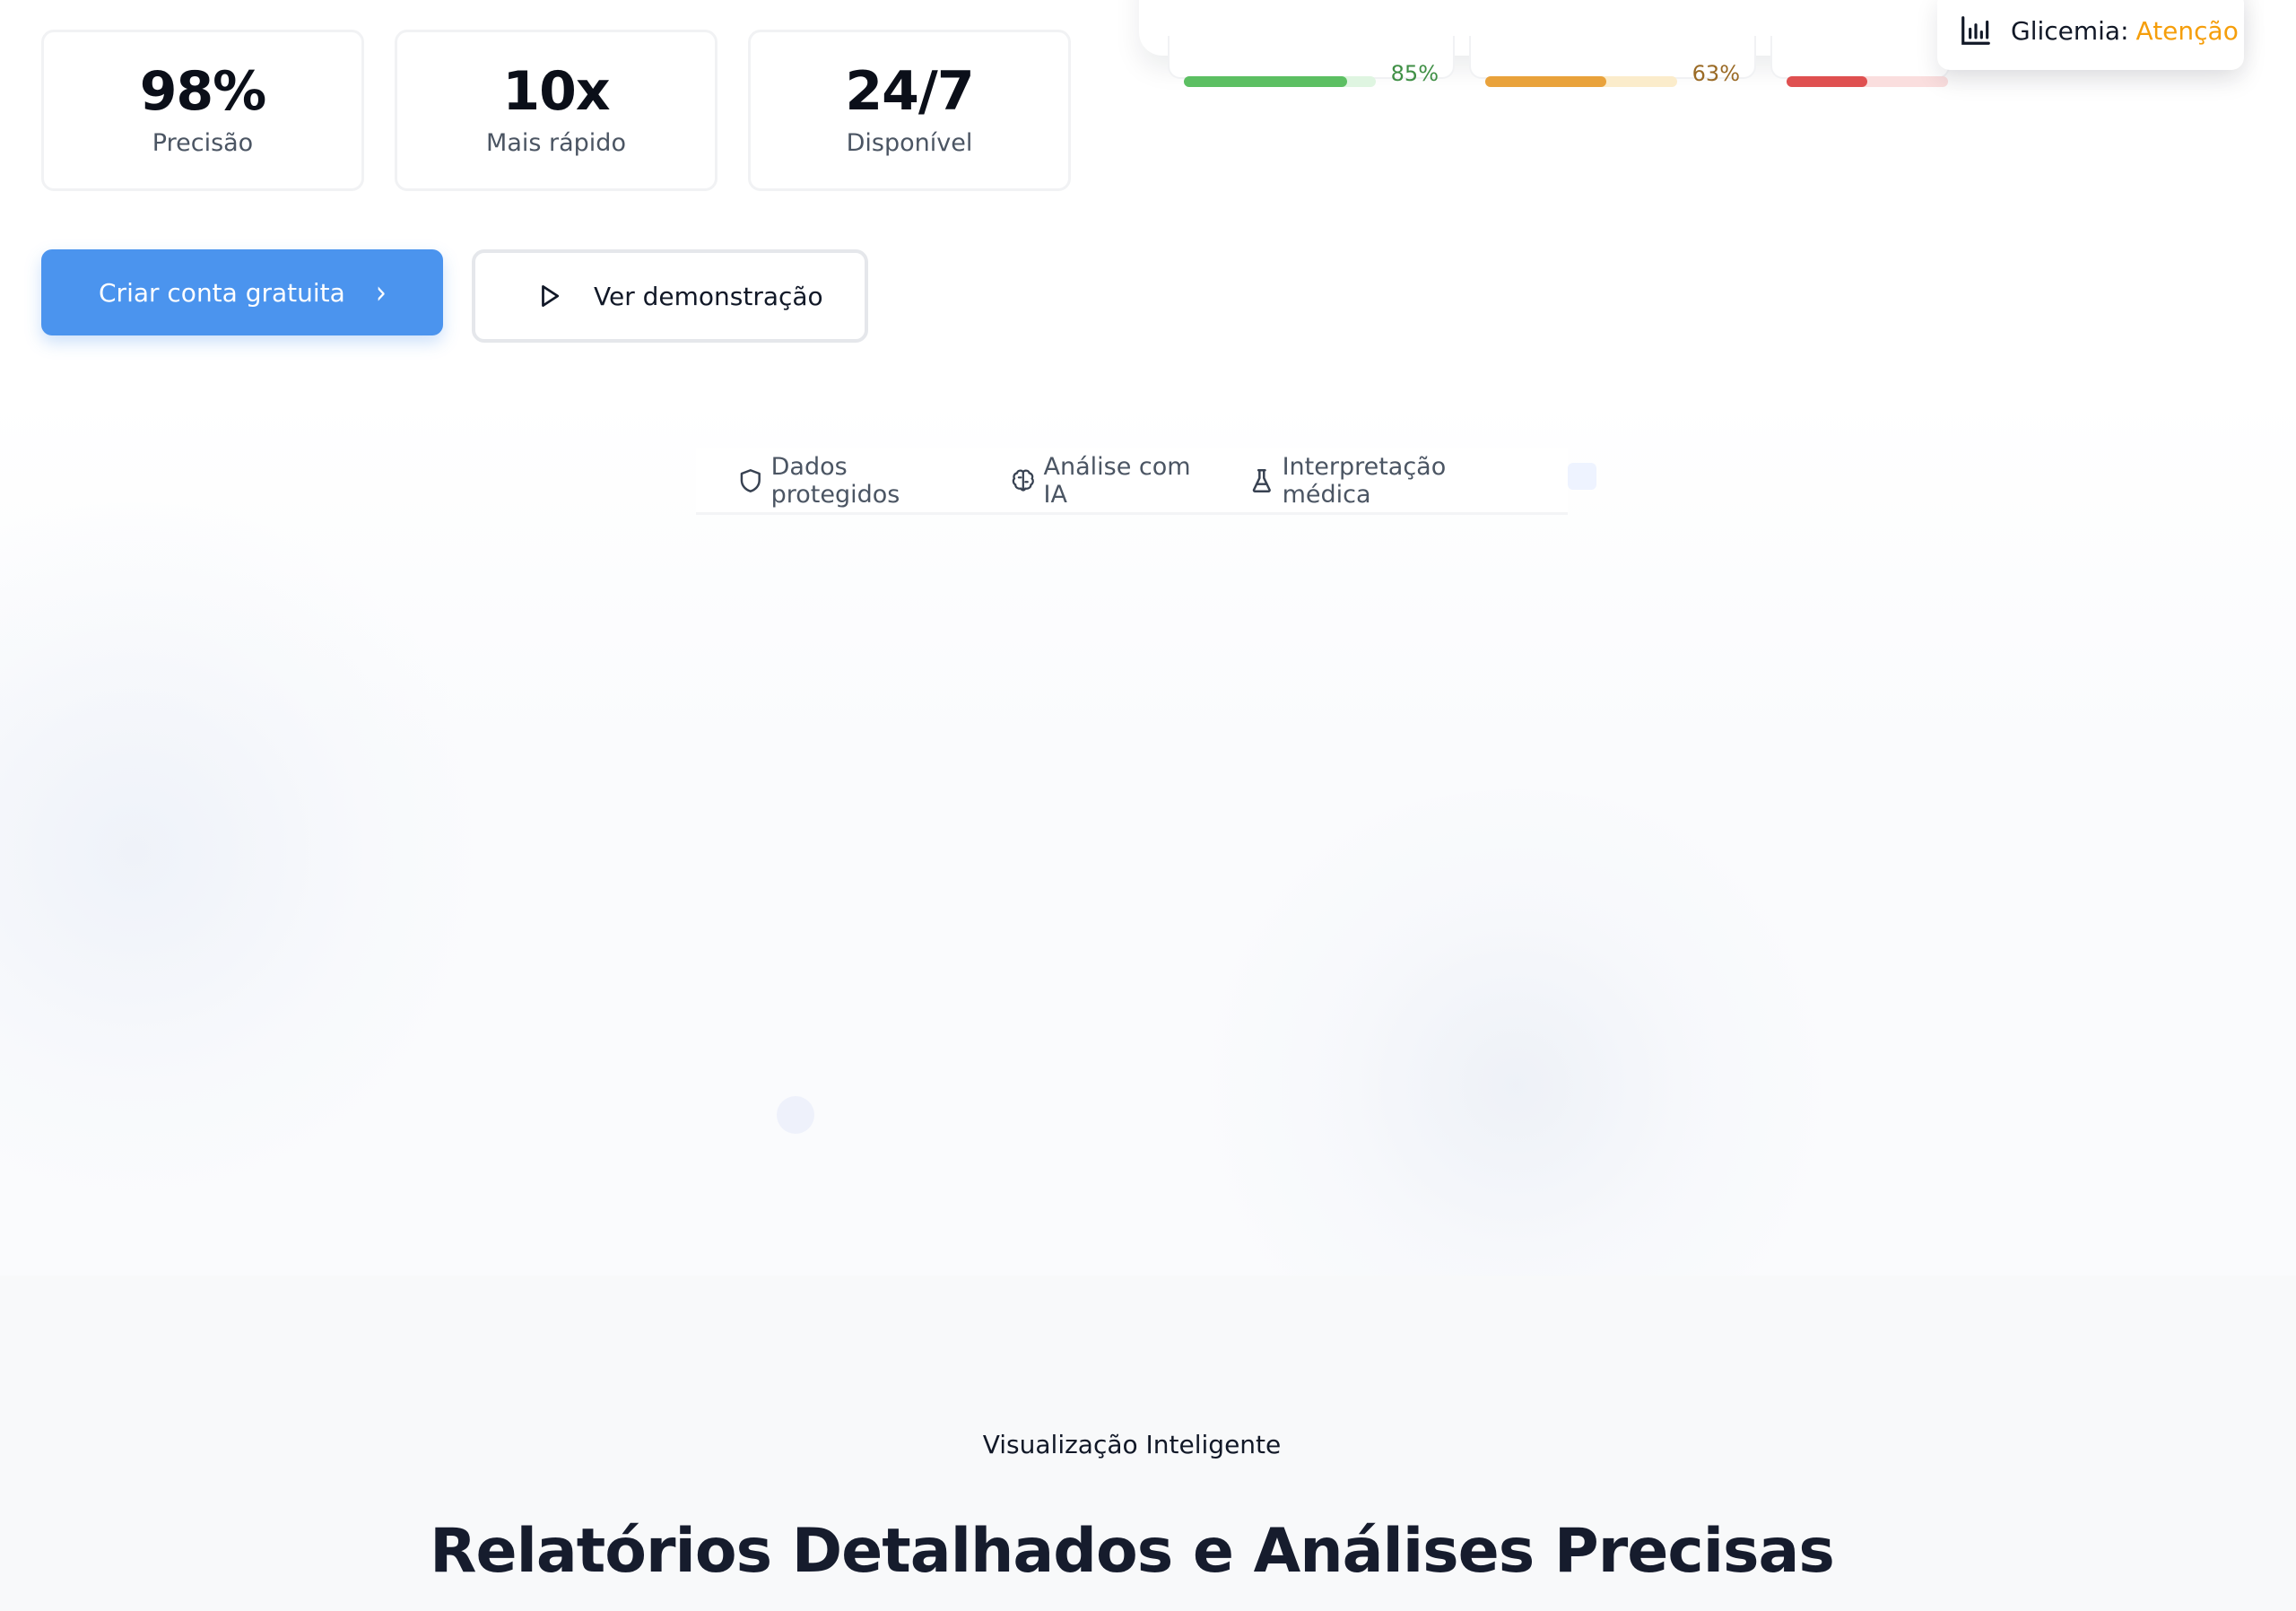 The image size is (2296, 1611). I want to click on stat-card-precision: 98% Precisão, so click(202, 110).